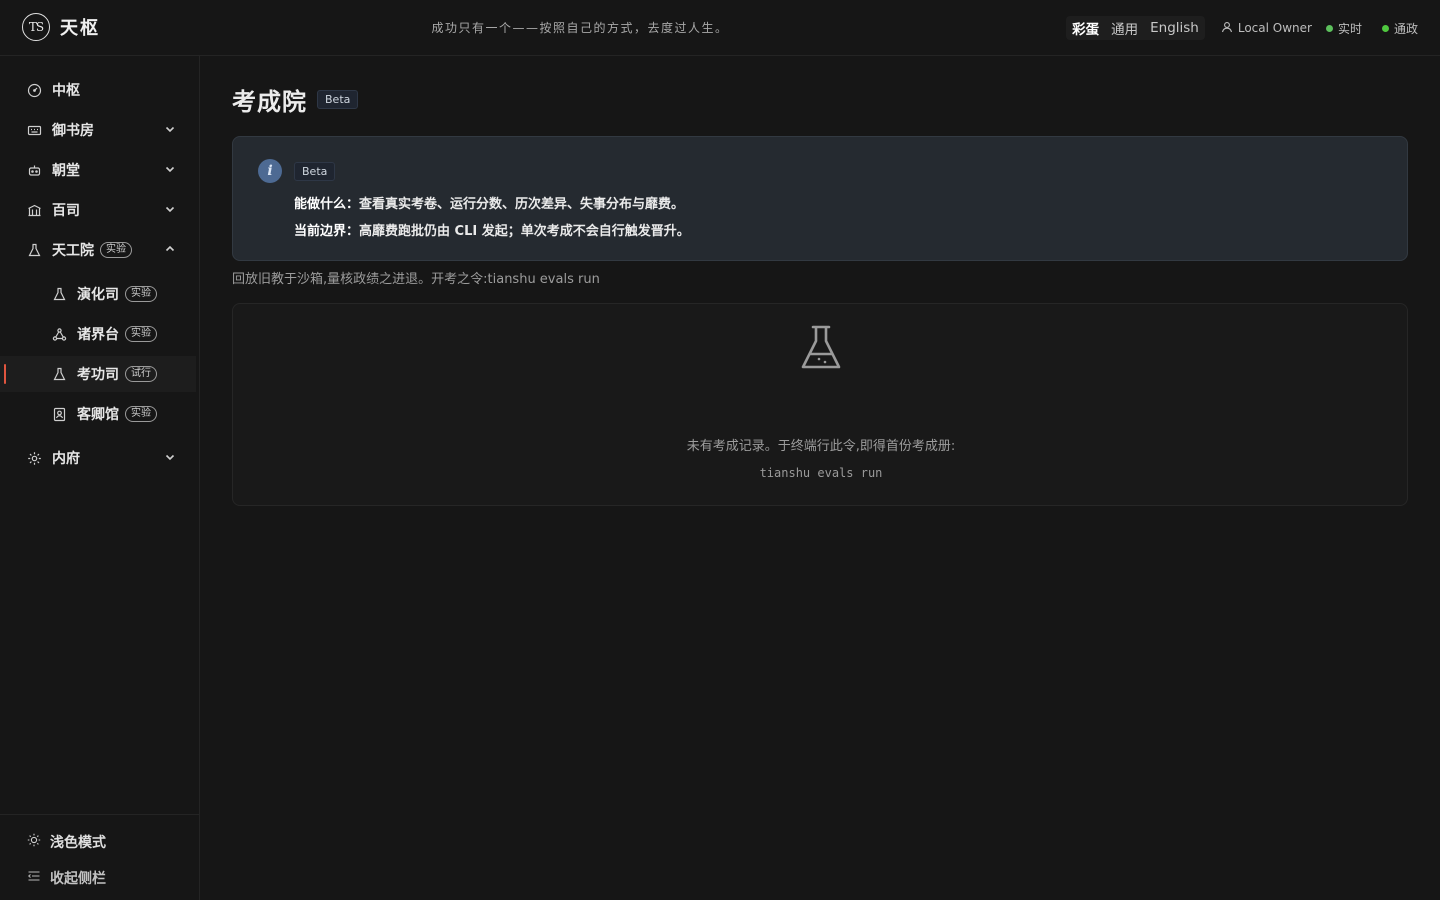  What do you see at coordinates (34, 878) in the screenshot?
I see `collapse-icon` at bounding box center [34, 878].